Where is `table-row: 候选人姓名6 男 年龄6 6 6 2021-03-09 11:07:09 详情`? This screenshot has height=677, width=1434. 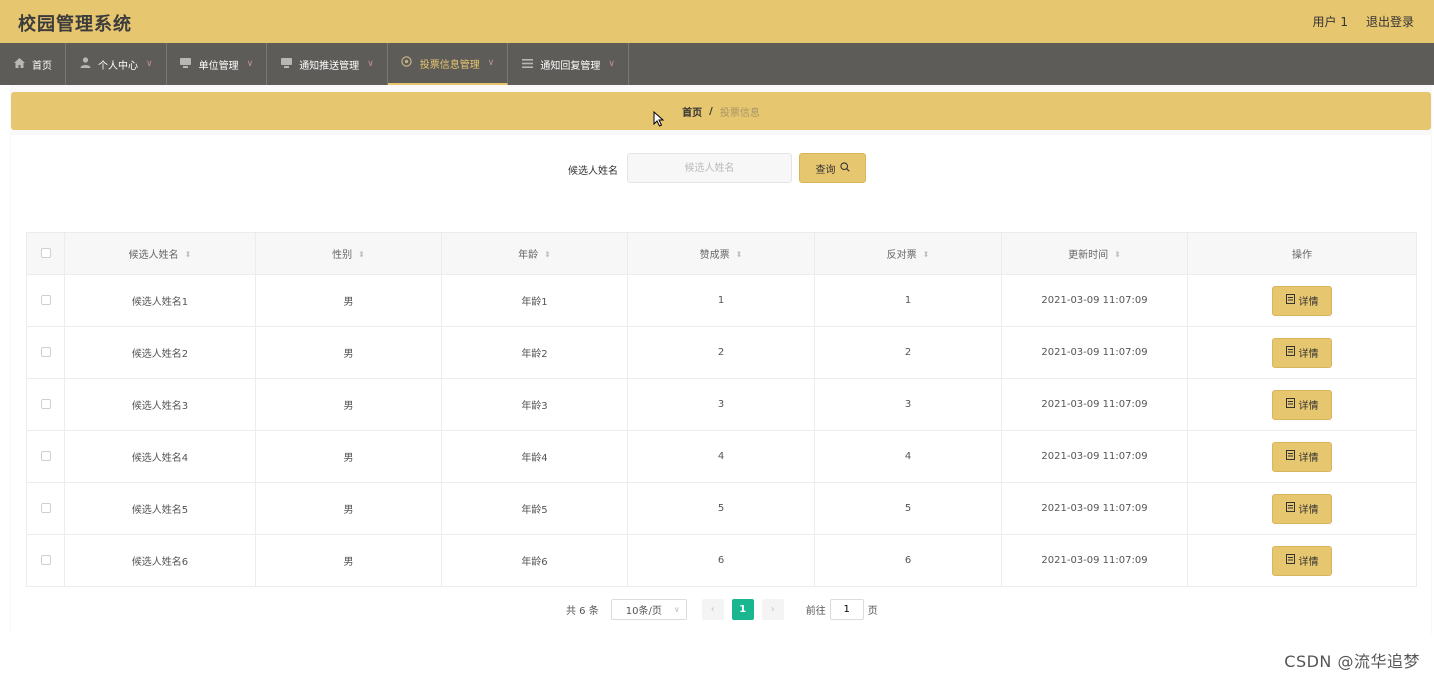
table-row: 候选人姓名6 男 年龄6 6 6 2021-03-09 11:07:09 详情 is located at coordinates (721, 560).